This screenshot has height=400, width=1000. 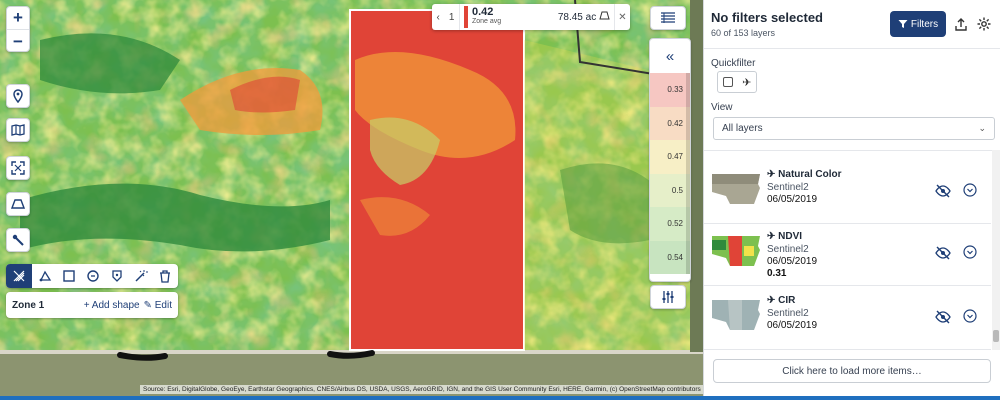 What do you see at coordinates (847, 319) in the screenshot?
I see `layer-item-cir: ✈ CIR Sentinel2 06/05/2019` at bounding box center [847, 319].